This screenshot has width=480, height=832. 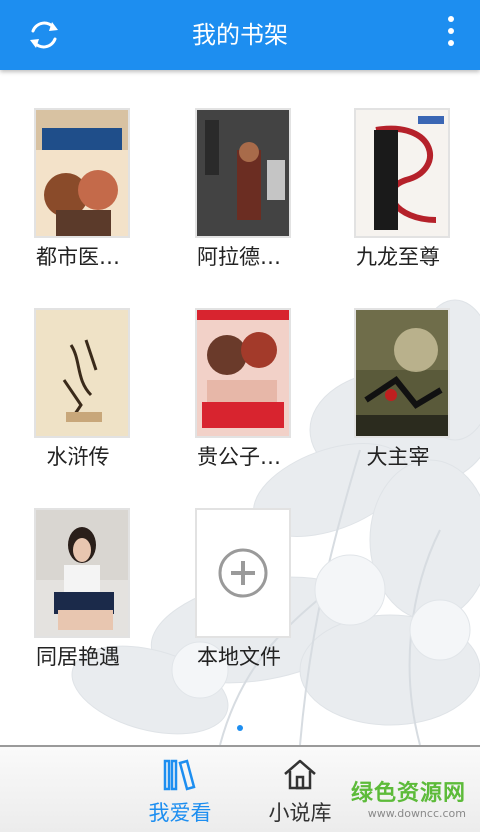 I want to click on nav-item-novel-library: 小说库, so click(x=300, y=789).